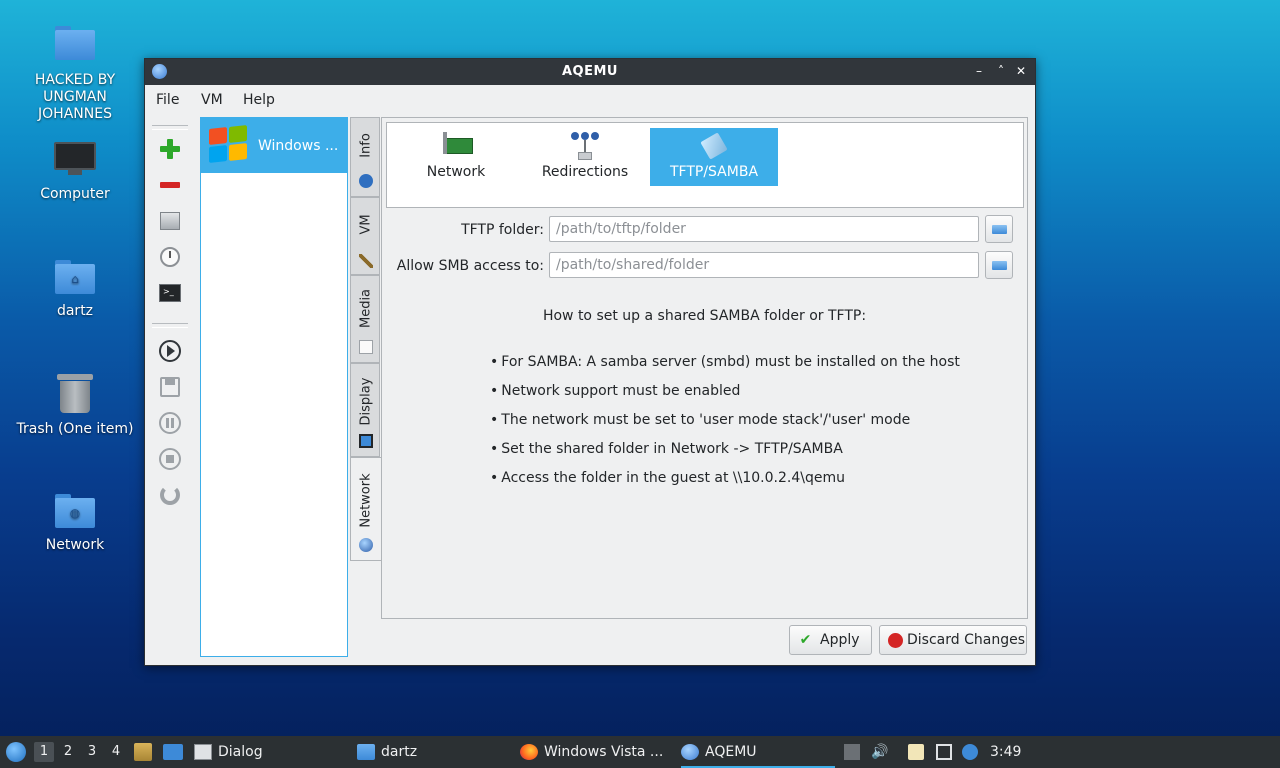 The height and width of the screenshot is (768, 1280). I want to click on title-bar: AQEMU – ˄ ✕, so click(590, 72).